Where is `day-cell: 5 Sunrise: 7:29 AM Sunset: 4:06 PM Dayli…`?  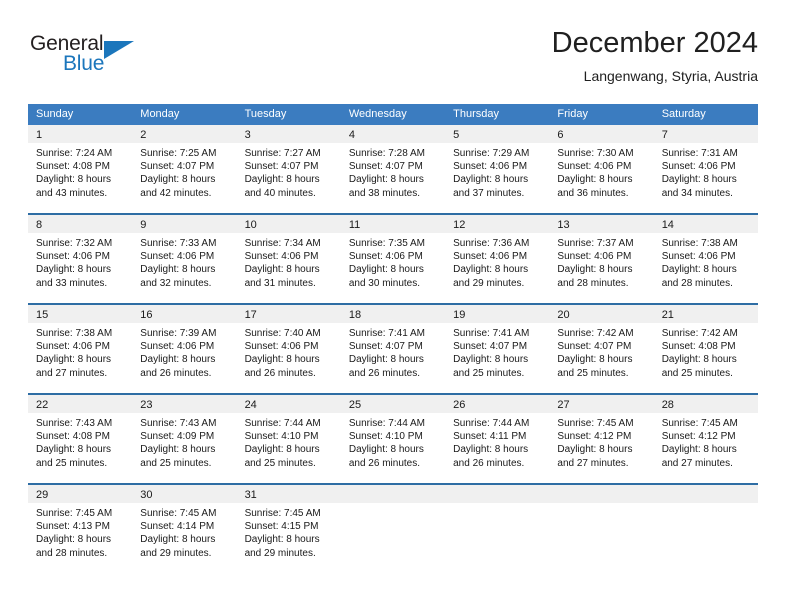
day-cell: 5 Sunrise: 7:29 AM Sunset: 4:06 PM Dayli… is located at coordinates (497, 169).